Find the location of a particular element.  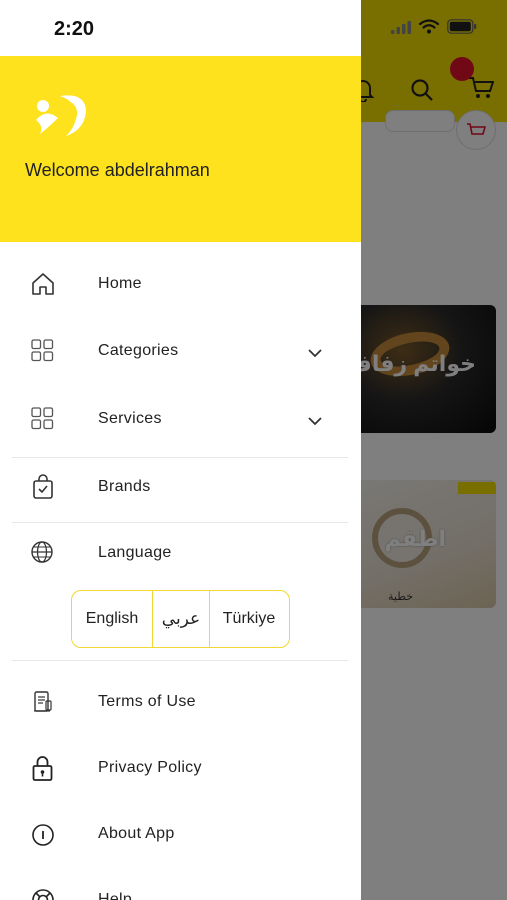

menu-item-categories: Categories is located at coordinates (180, 352).